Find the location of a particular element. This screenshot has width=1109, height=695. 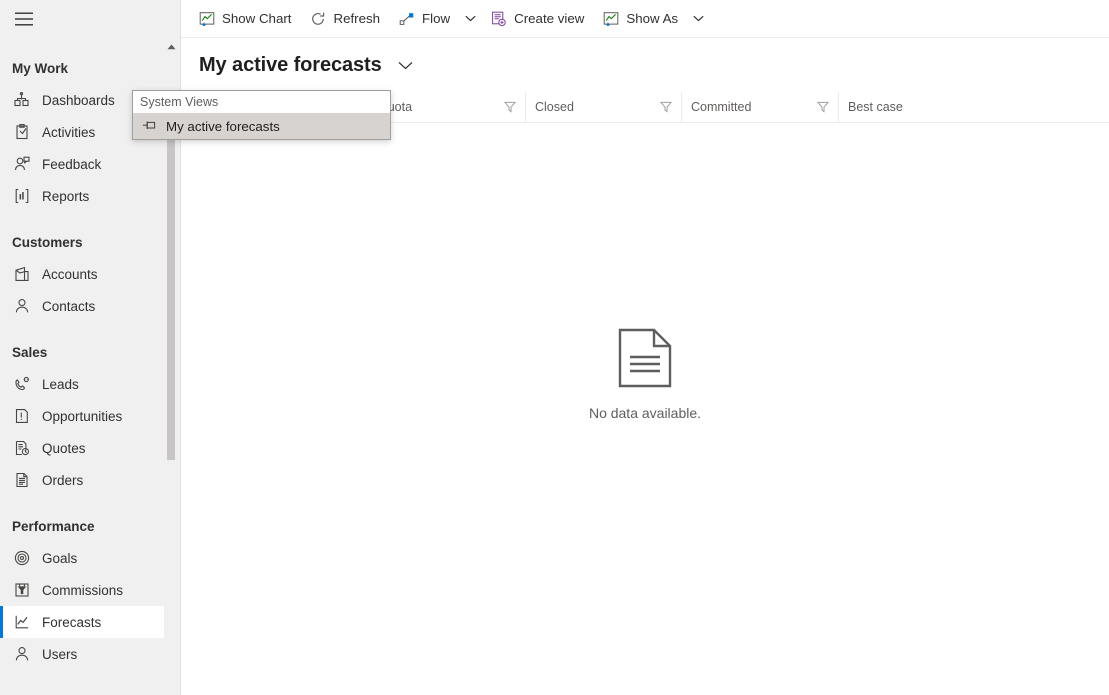

sidebar-item-opportunities: Opportunities is located at coordinates (82, 416).